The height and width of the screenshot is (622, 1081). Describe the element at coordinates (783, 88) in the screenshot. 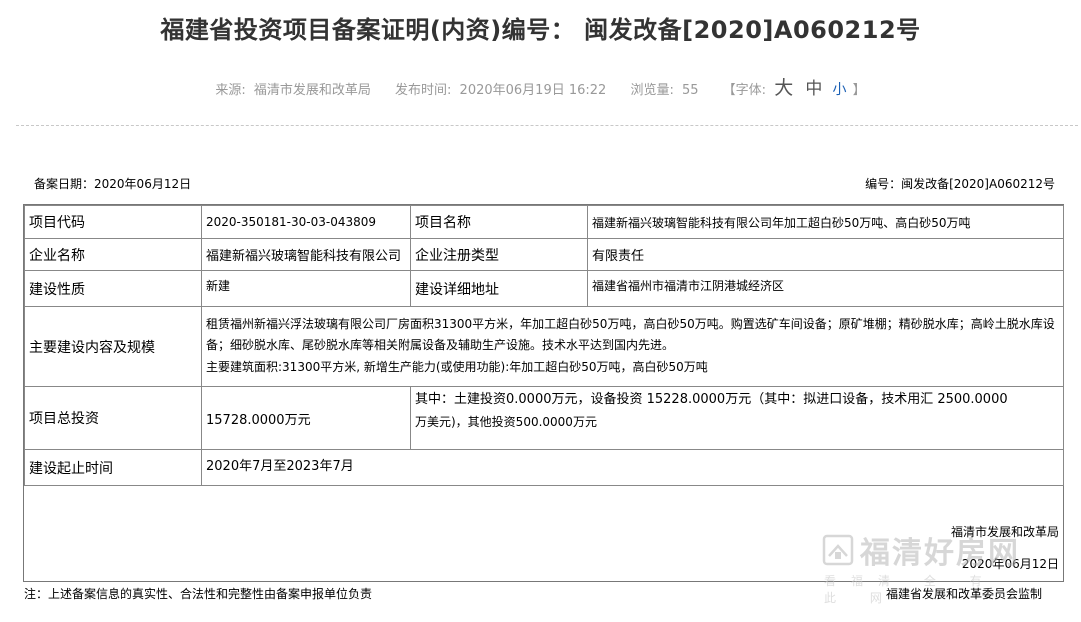

I see `font-size-big-link: 大` at that location.